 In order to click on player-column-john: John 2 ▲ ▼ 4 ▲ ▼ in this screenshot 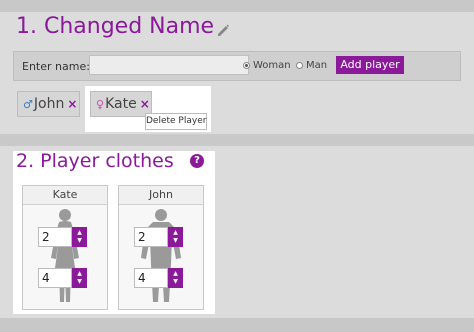, I will do `click(161, 247)`.